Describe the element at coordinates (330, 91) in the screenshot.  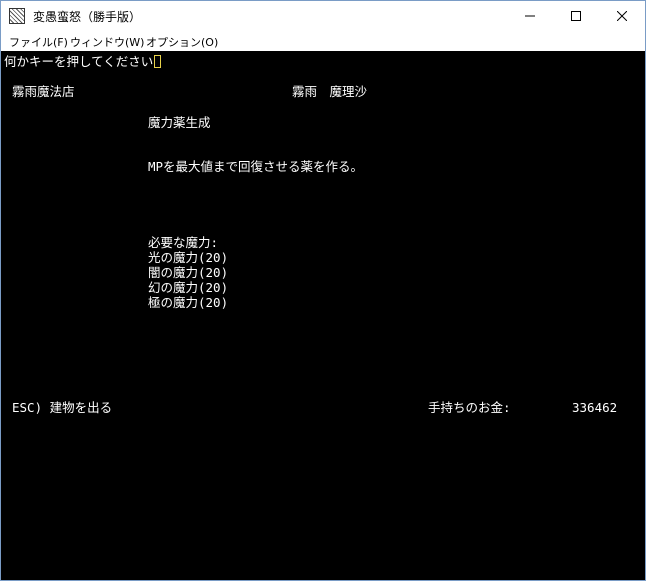
I see `shop-owner: 霧雨 魔理沙` at that location.